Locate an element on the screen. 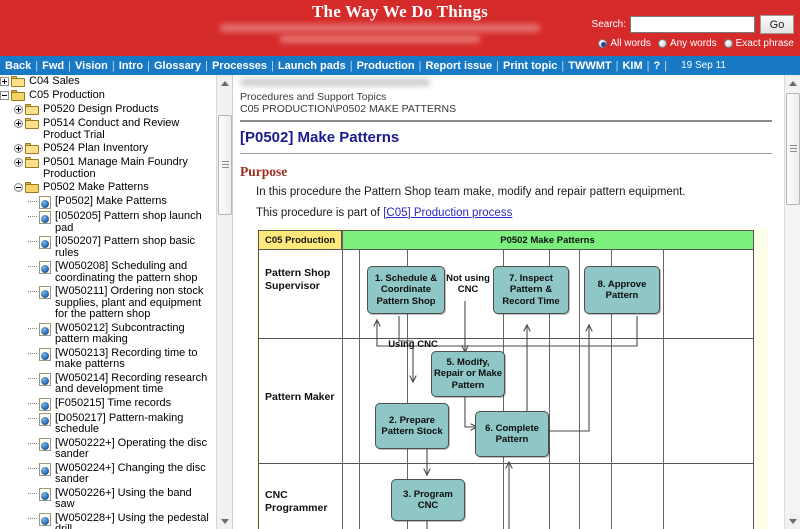 The height and width of the screenshot is (529, 800). sidebar-item-p0502: P0502 Make Patterns is located at coordinates (107, 188).